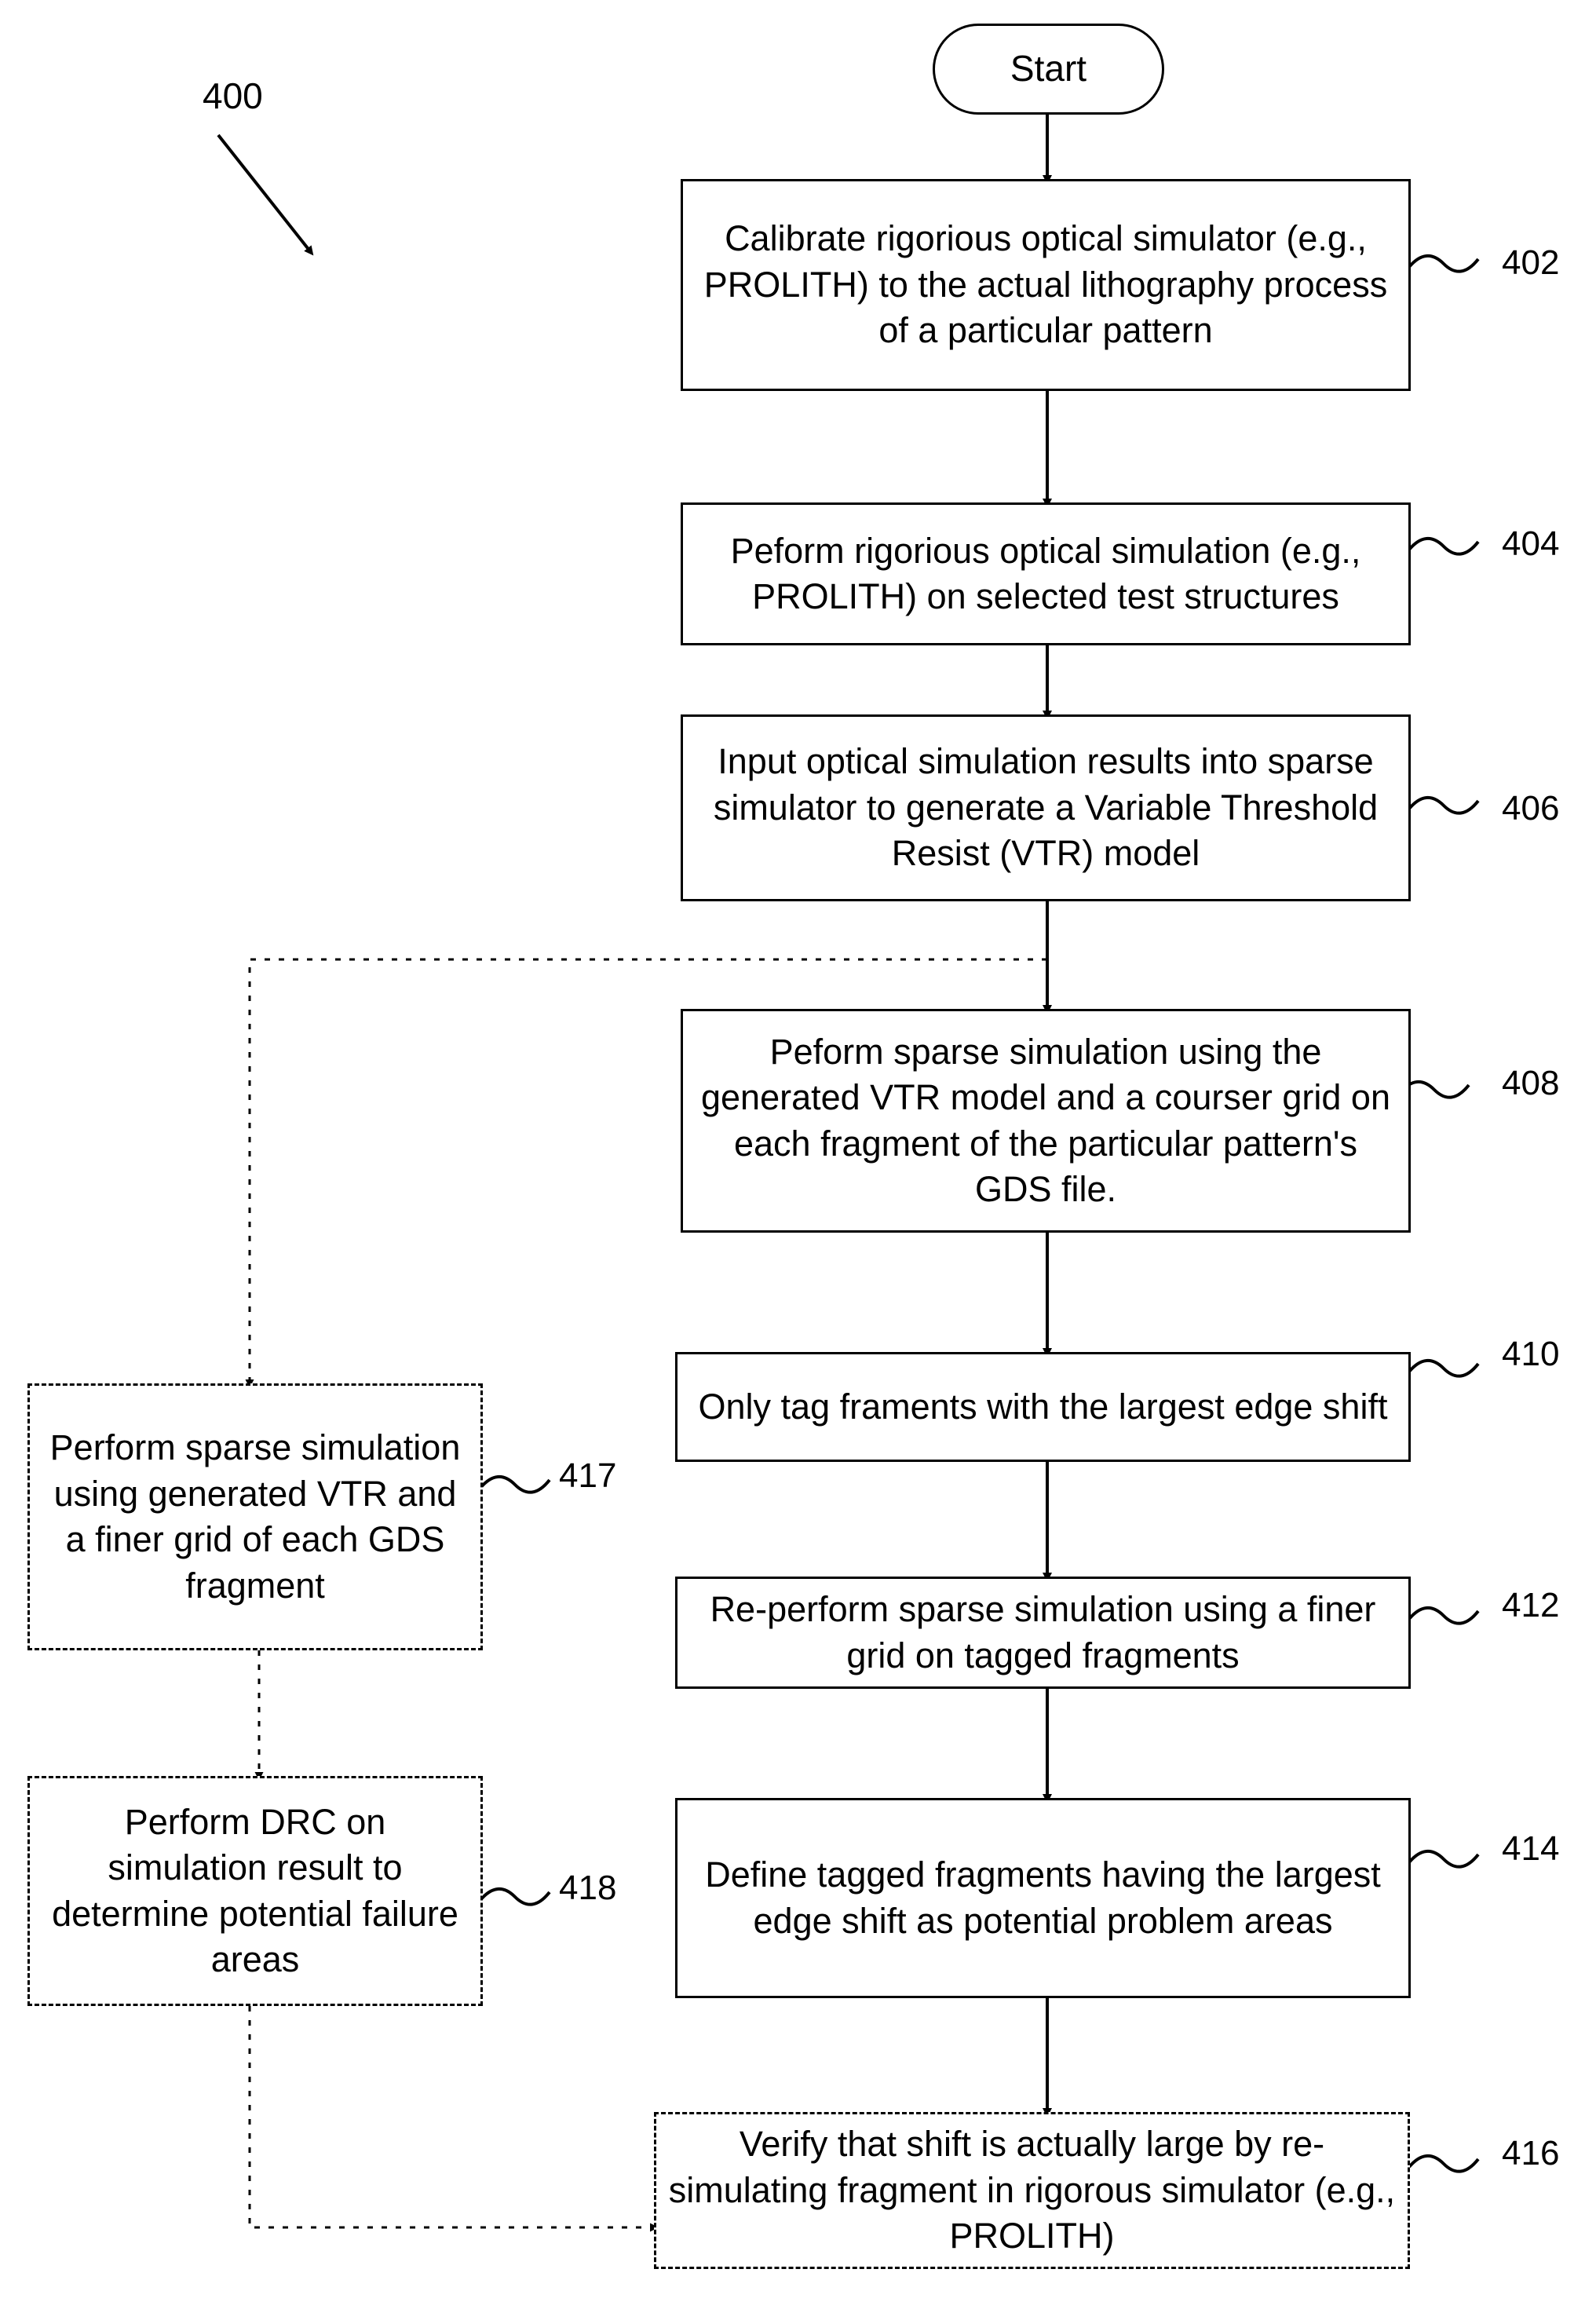 This screenshot has height=2302, width=1596. What do you see at coordinates (1531, 1083) in the screenshot?
I see `ref-408: 408` at bounding box center [1531, 1083].